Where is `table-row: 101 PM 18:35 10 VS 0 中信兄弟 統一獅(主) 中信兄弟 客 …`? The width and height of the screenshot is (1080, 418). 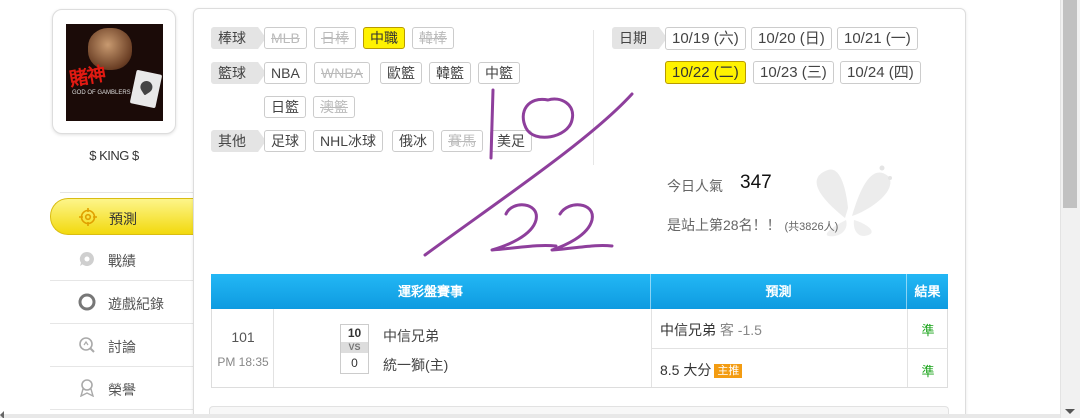
table-row: 101 PM 18:35 10 VS 0 中信兄弟 統一獅(主) 中信兄弟 客 … is located at coordinates (579, 348).